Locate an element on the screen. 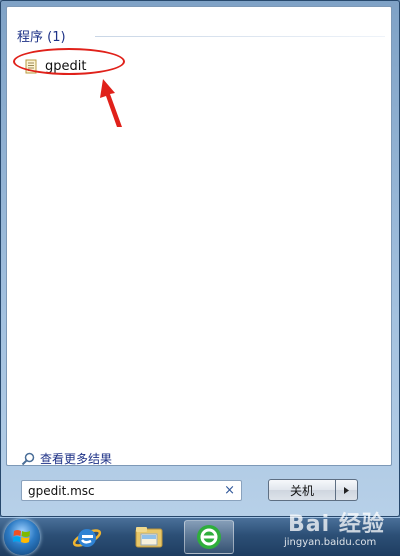 Image resolution: width=400 pixels, height=556 pixels. result-item-gpedit: gpedit is located at coordinates (75, 66).